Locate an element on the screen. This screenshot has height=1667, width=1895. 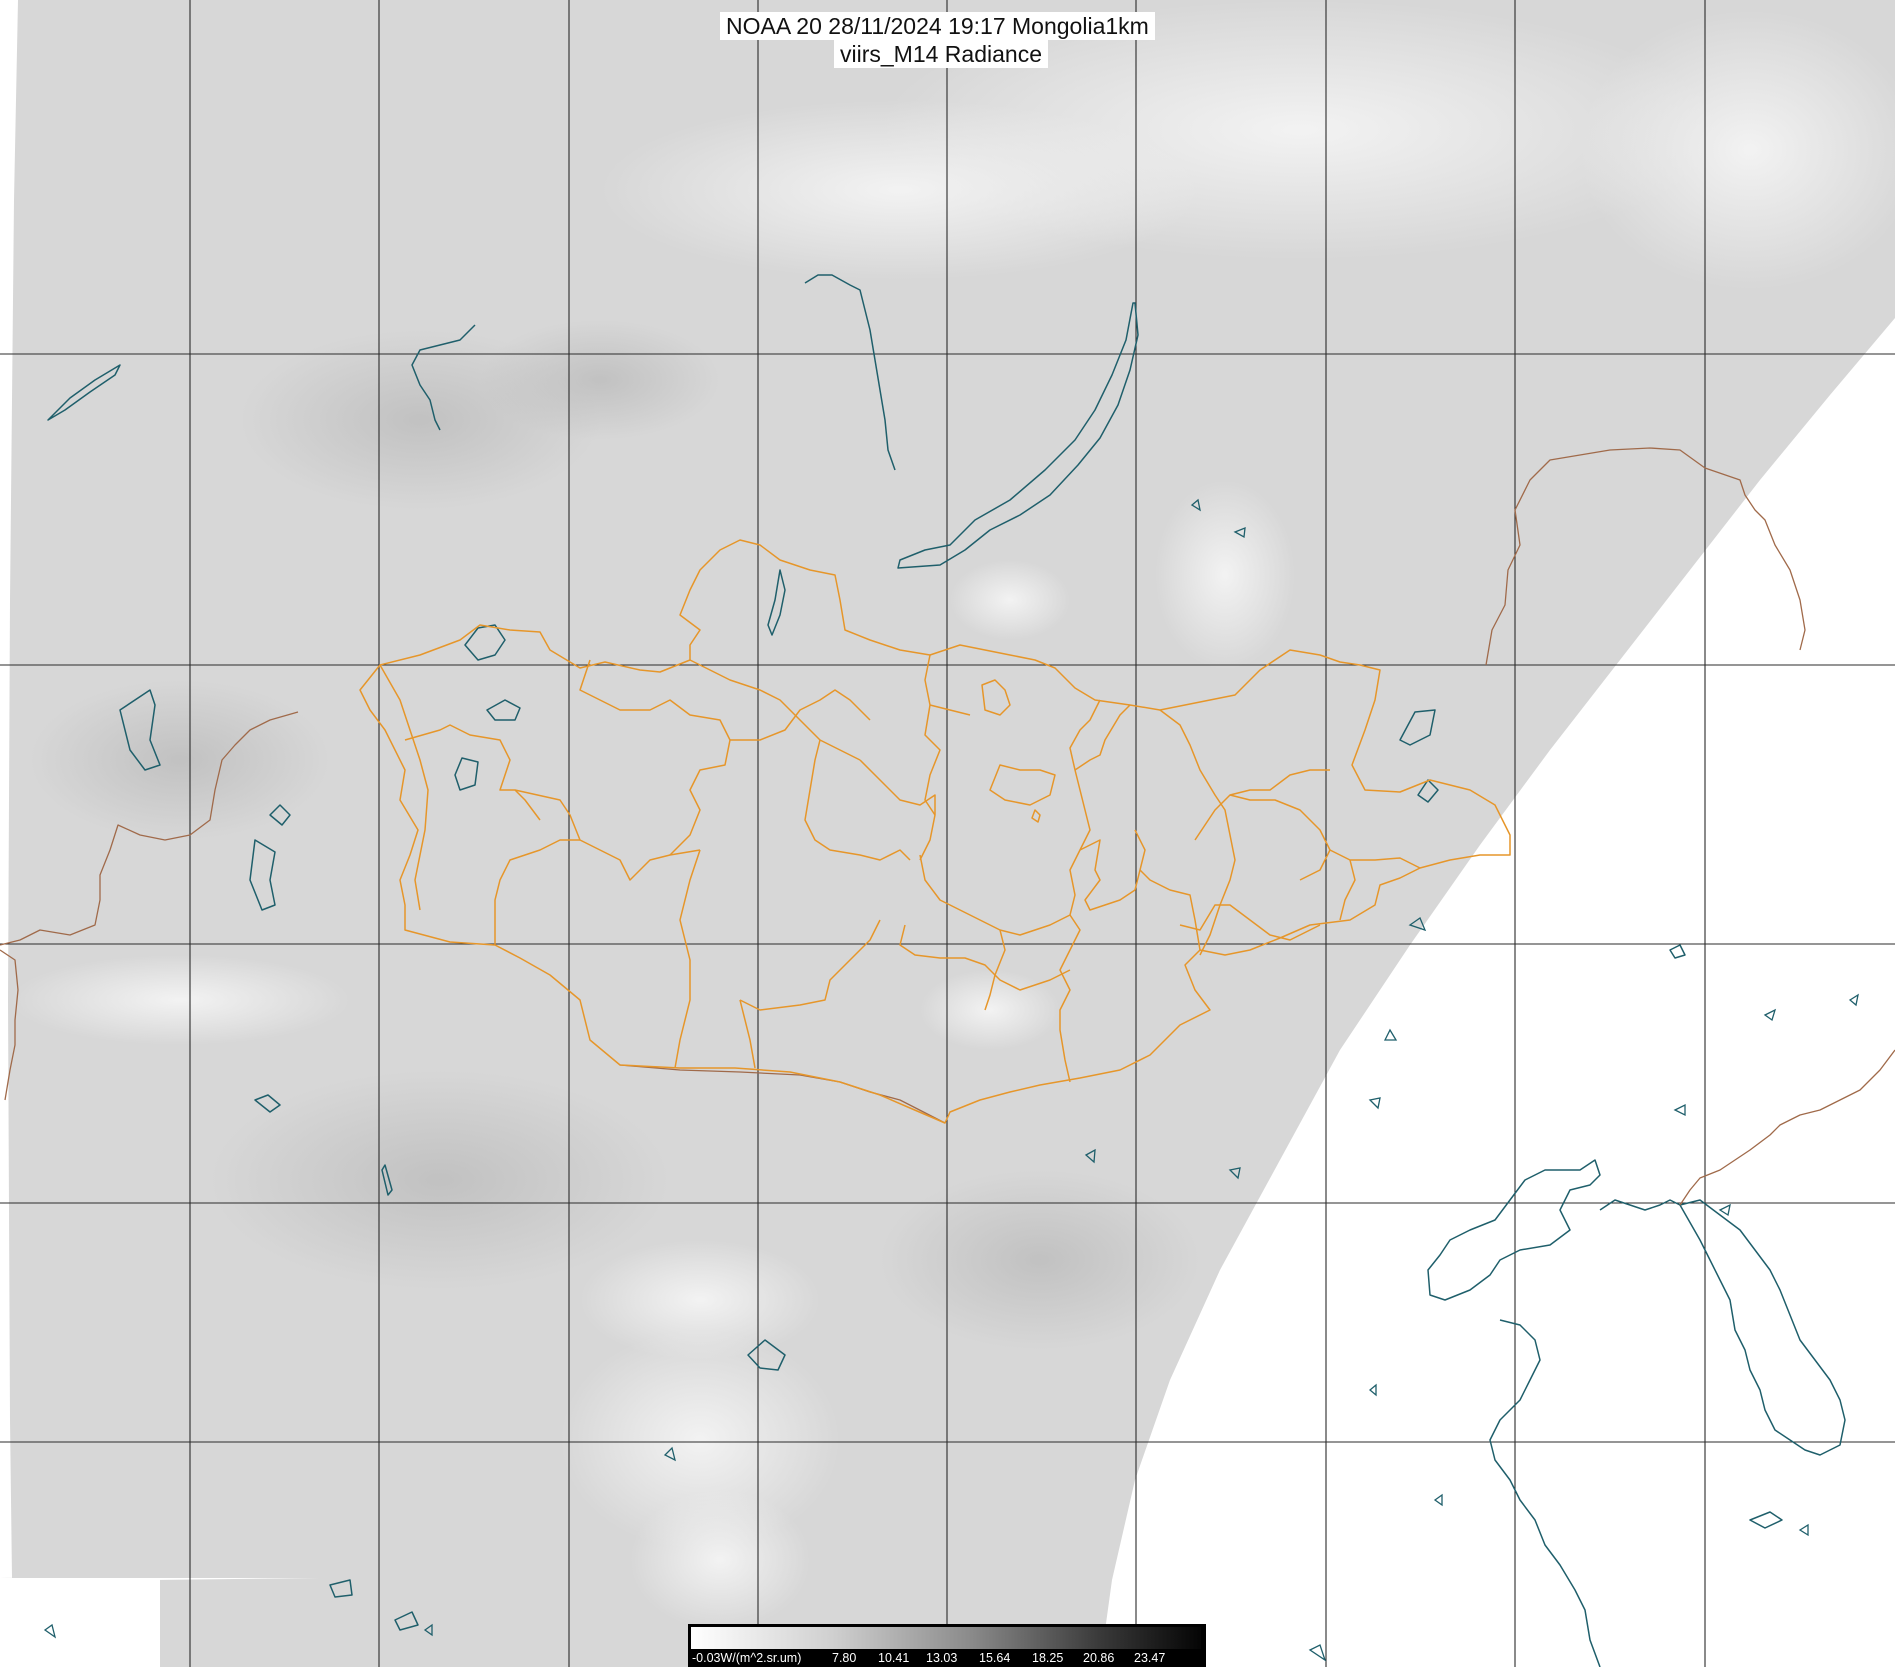
colorbar-tick-label: 10.41 is located at coordinates (894, 1658).